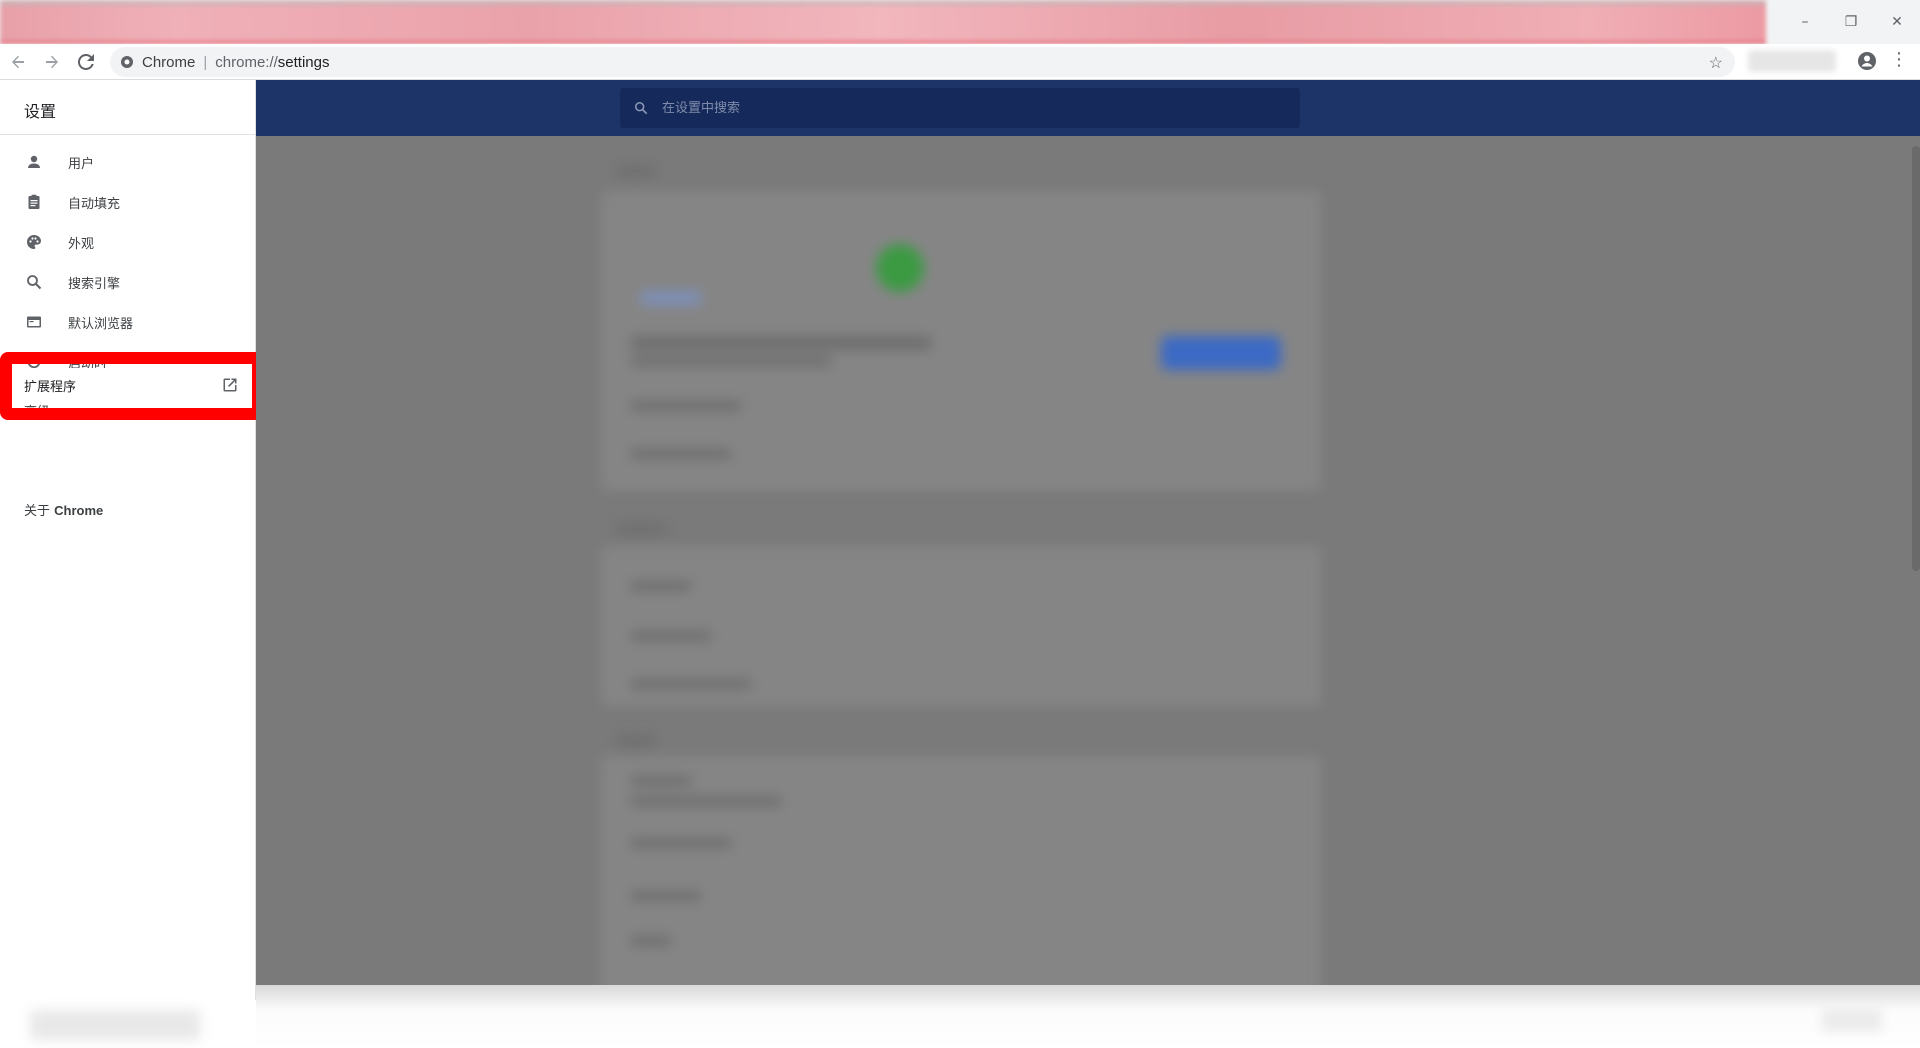 The width and height of the screenshot is (1920, 1048). Describe the element at coordinates (34, 322) in the screenshot. I see `browser-window-icon` at that location.